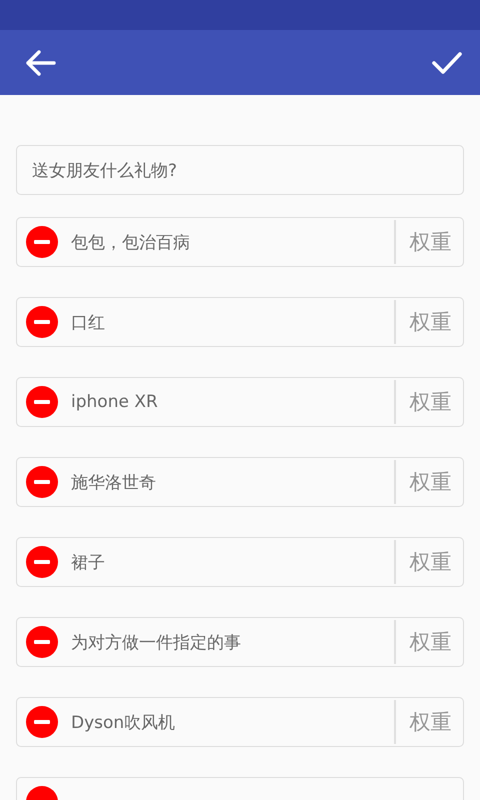 This screenshot has width=480, height=800. Describe the element at coordinates (447, 63) in the screenshot. I see `checkmark-icon` at that location.